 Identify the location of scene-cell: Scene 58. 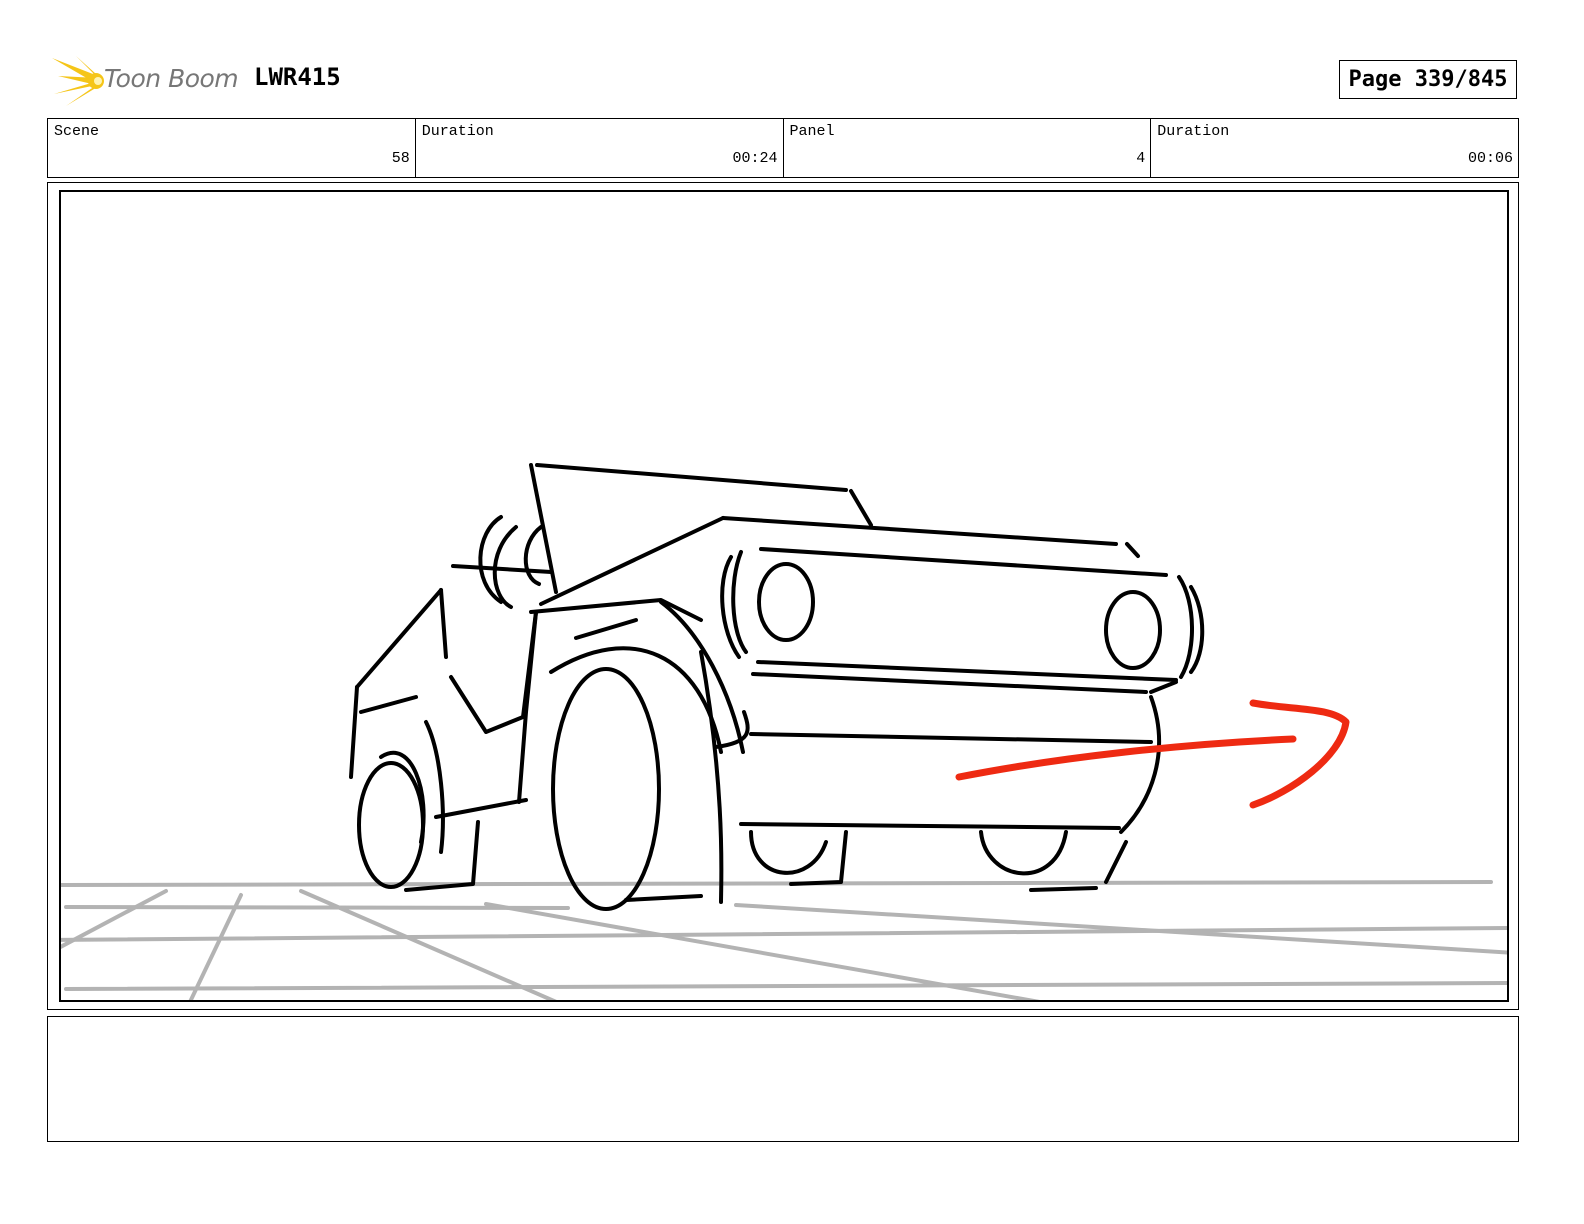
(232, 148).